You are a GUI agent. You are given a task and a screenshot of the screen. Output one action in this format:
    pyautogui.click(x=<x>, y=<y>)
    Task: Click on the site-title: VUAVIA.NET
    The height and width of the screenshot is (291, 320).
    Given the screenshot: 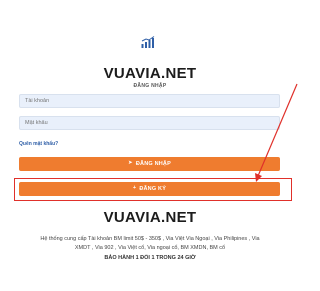 What is the action you would take?
    pyautogui.click(x=150, y=73)
    